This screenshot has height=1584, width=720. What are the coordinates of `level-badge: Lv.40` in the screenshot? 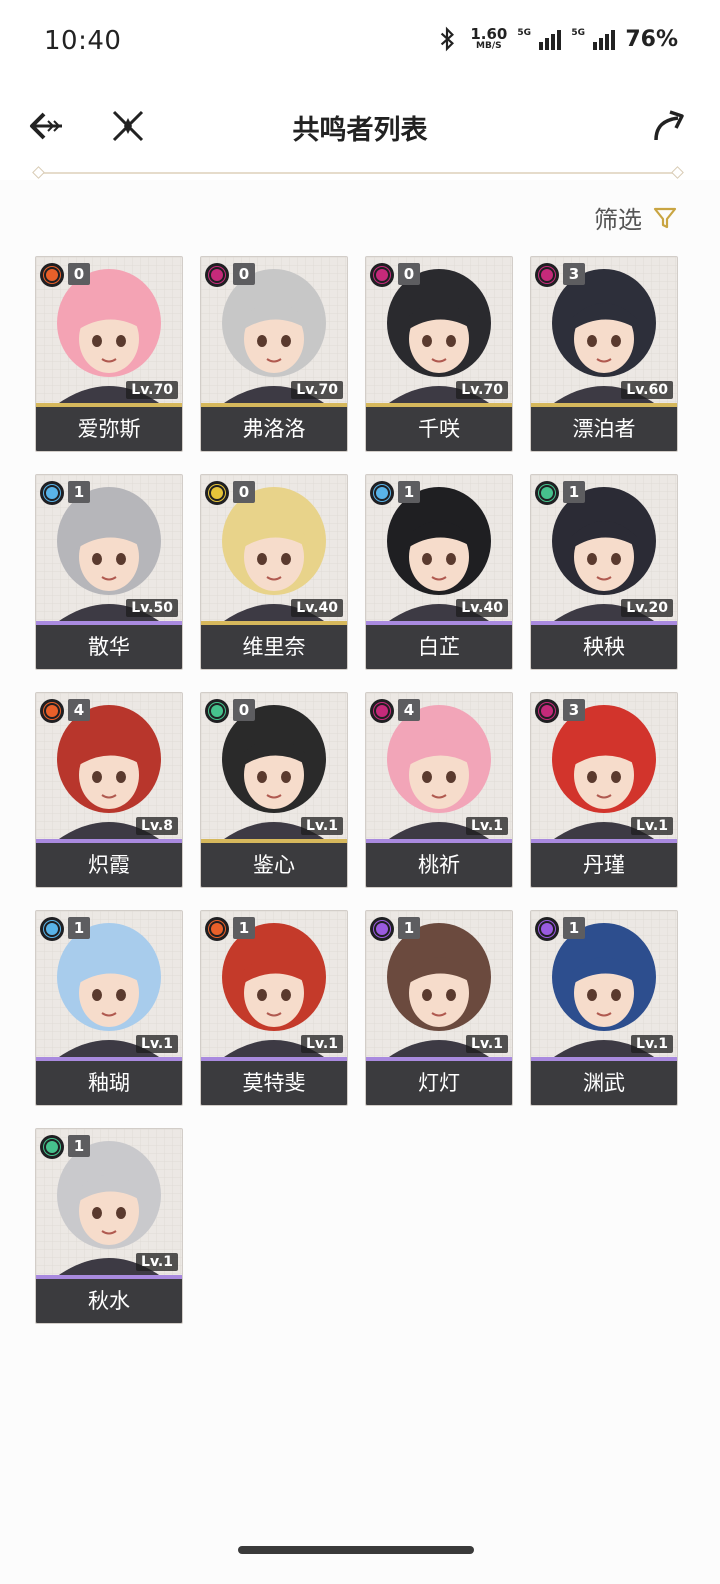 It's located at (482, 608).